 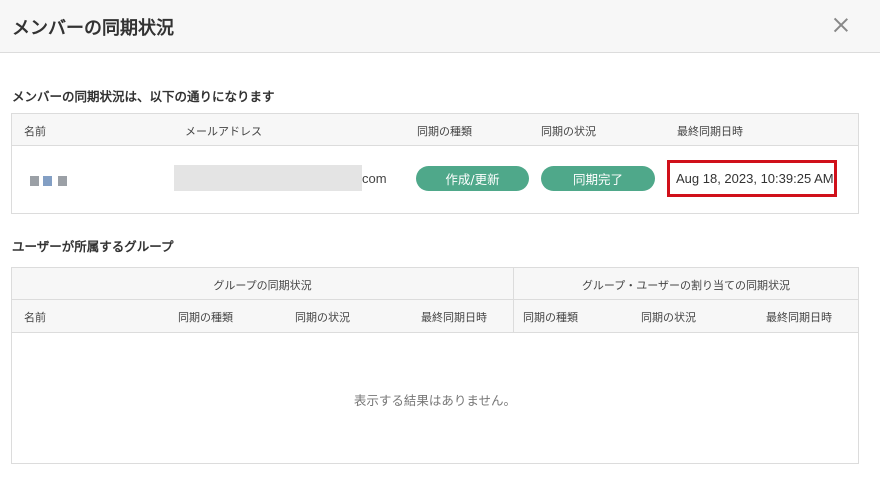 What do you see at coordinates (598, 178) in the screenshot?
I see `sync-status-badge: 同期完了` at bounding box center [598, 178].